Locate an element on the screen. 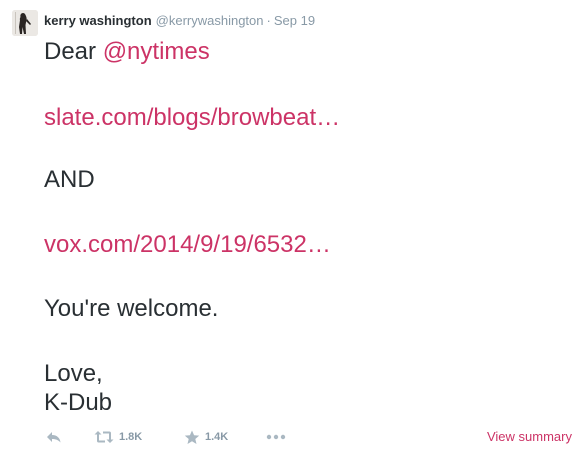 The width and height of the screenshot is (583, 458). favorite-count: 1.4K is located at coordinates (217, 437).